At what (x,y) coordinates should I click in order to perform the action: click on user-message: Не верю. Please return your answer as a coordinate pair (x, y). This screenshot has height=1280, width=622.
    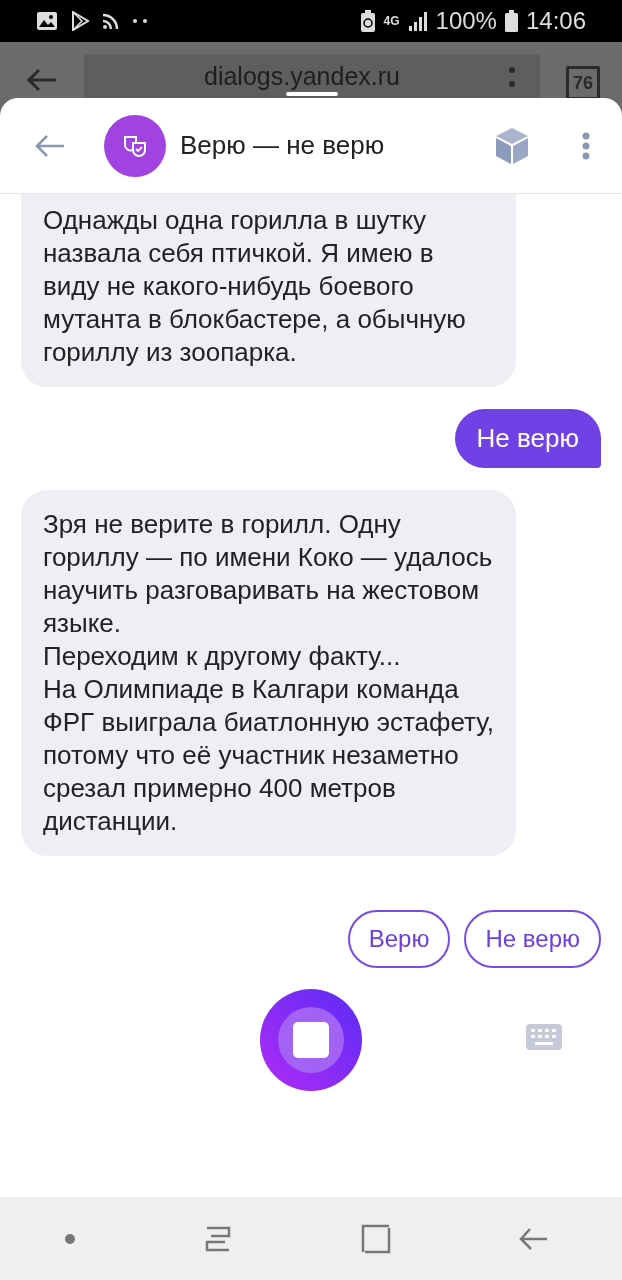
    Looking at the image, I should click on (527, 438).